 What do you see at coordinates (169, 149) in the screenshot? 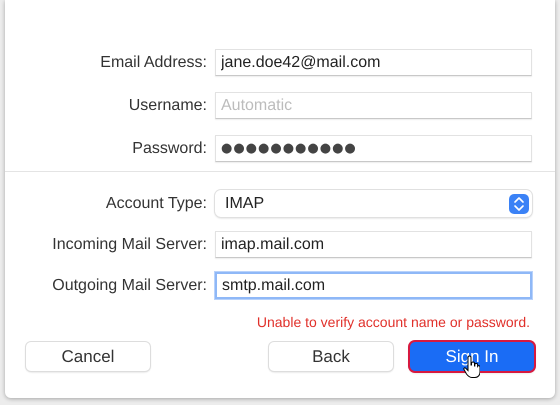
I see `field-label: Password:` at bounding box center [169, 149].